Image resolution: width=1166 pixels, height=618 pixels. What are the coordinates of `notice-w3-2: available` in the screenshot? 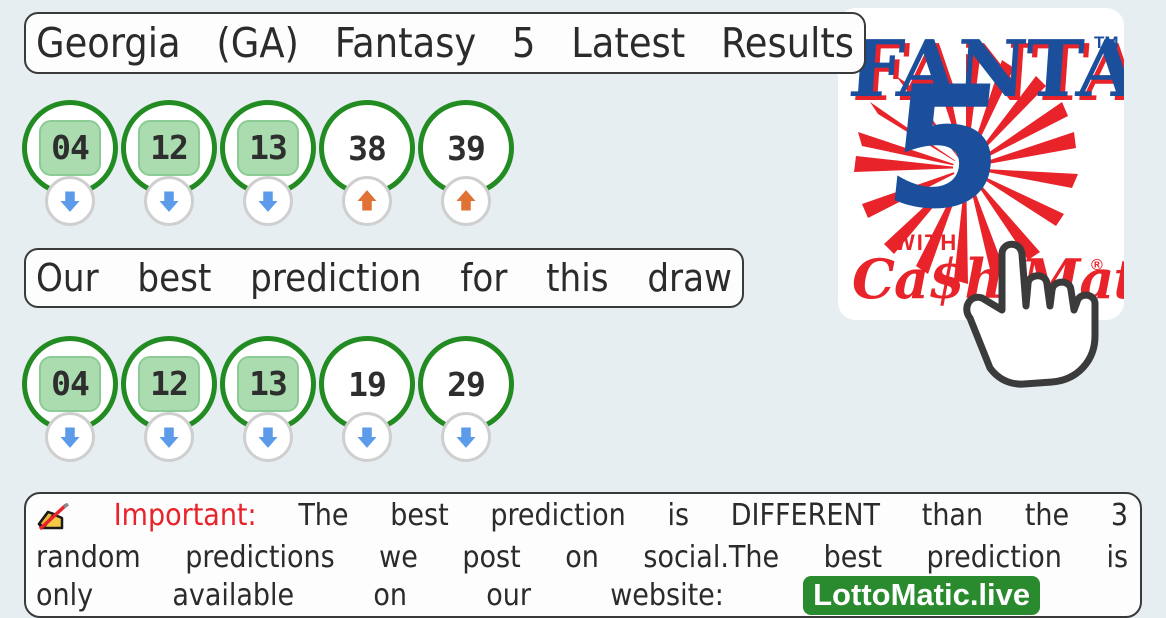 It's located at (233, 595).